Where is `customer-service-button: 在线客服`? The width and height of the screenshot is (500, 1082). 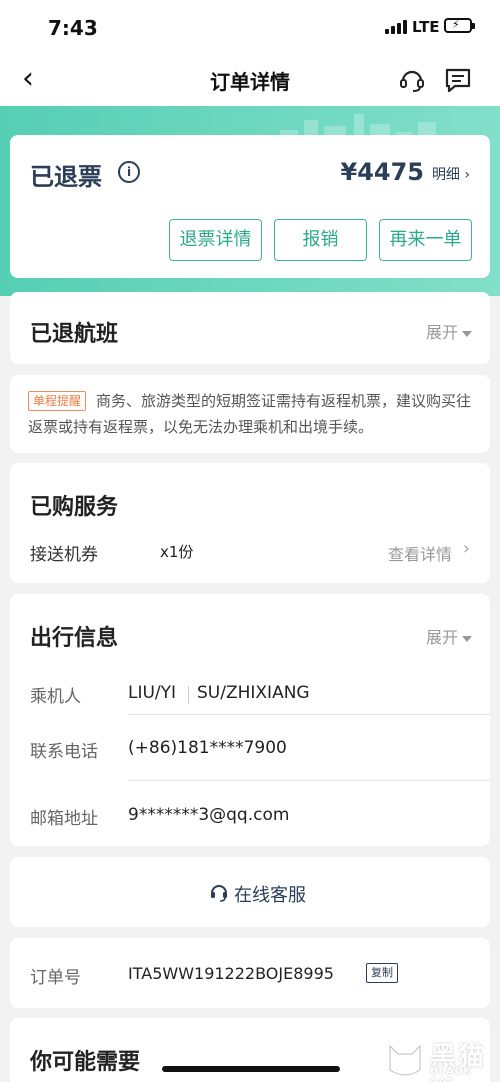
customer-service-button: 在线客服 is located at coordinates (250, 892).